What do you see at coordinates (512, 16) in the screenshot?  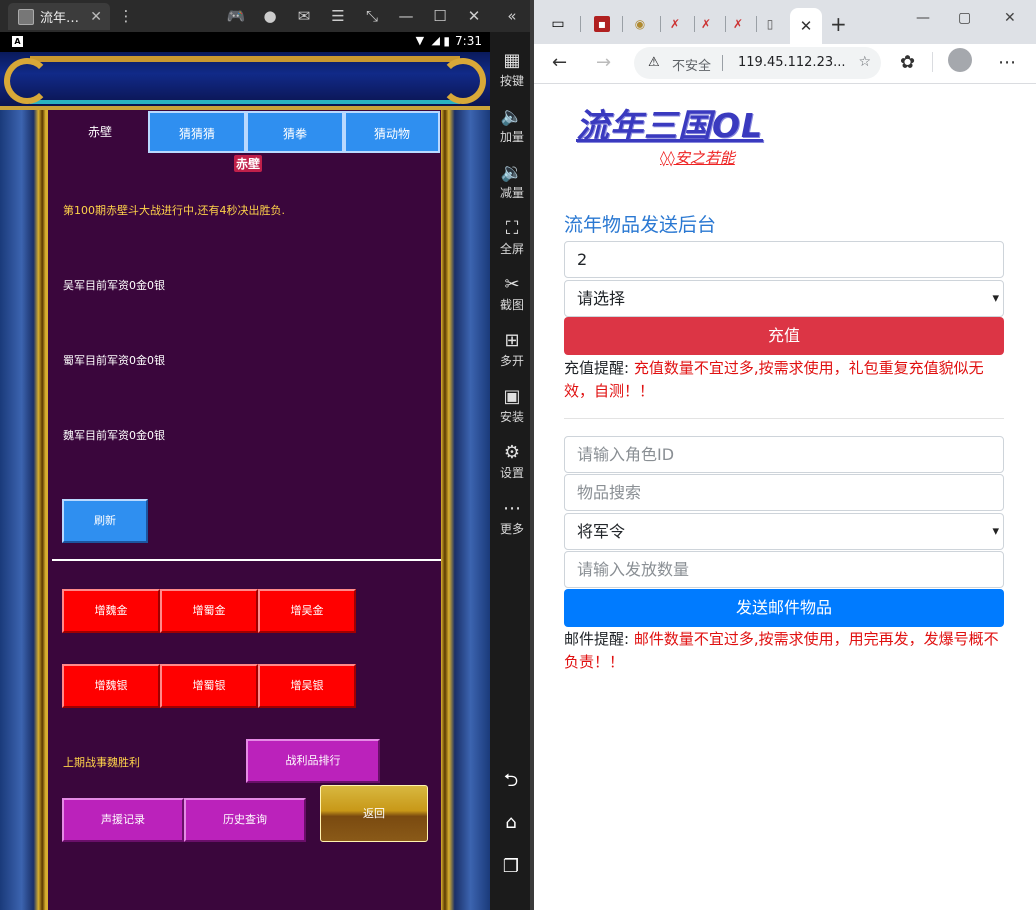 I see `collapse-icon: «` at bounding box center [512, 16].